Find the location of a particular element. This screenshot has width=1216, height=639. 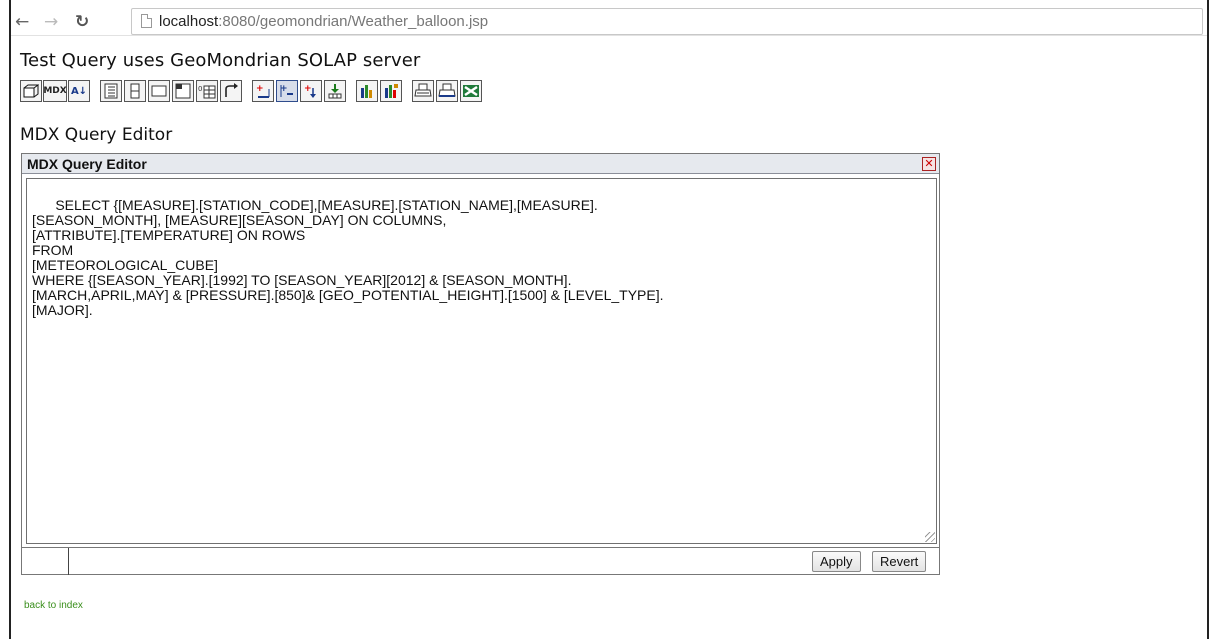

page-icon is located at coordinates (146, 21).